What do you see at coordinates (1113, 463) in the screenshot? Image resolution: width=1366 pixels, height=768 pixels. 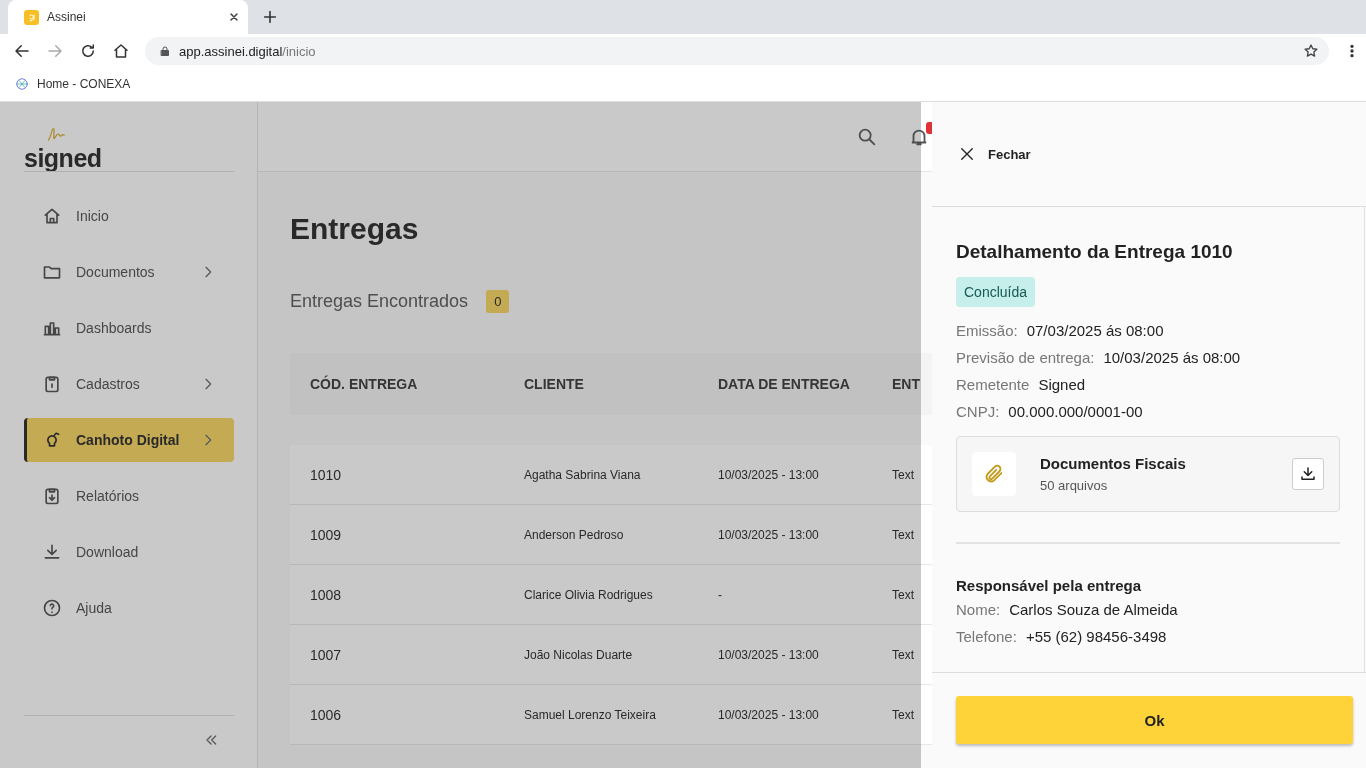 I see `attachment-title: Documentos Fiscais` at bounding box center [1113, 463].